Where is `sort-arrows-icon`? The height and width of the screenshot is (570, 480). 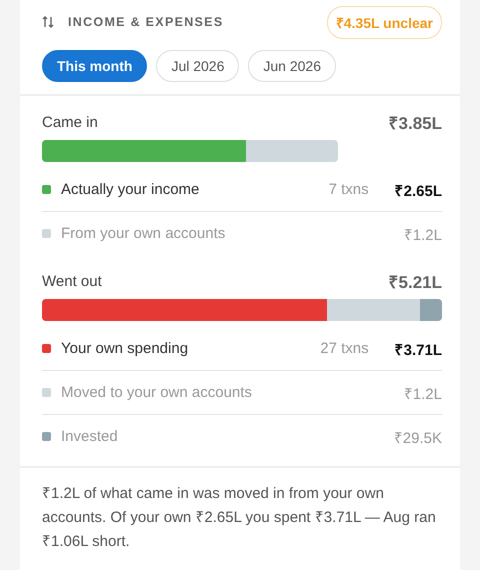
sort-arrows-icon is located at coordinates (48, 22).